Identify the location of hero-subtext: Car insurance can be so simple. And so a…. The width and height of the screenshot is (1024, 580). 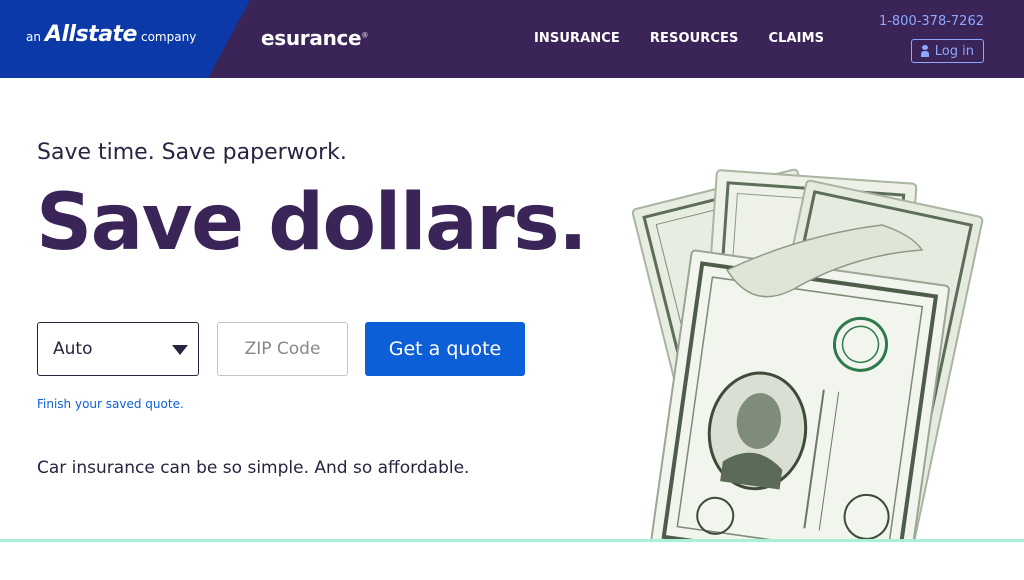
(253, 468).